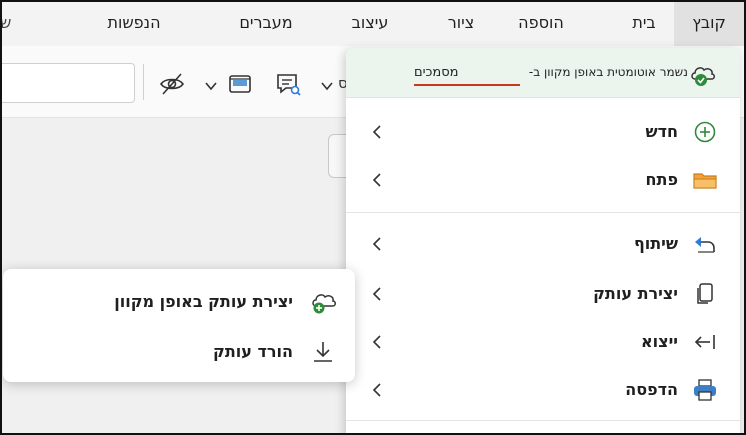 Image resolution: width=746 pixels, height=435 pixels. I want to click on cloud-check-icon, so click(703, 74).